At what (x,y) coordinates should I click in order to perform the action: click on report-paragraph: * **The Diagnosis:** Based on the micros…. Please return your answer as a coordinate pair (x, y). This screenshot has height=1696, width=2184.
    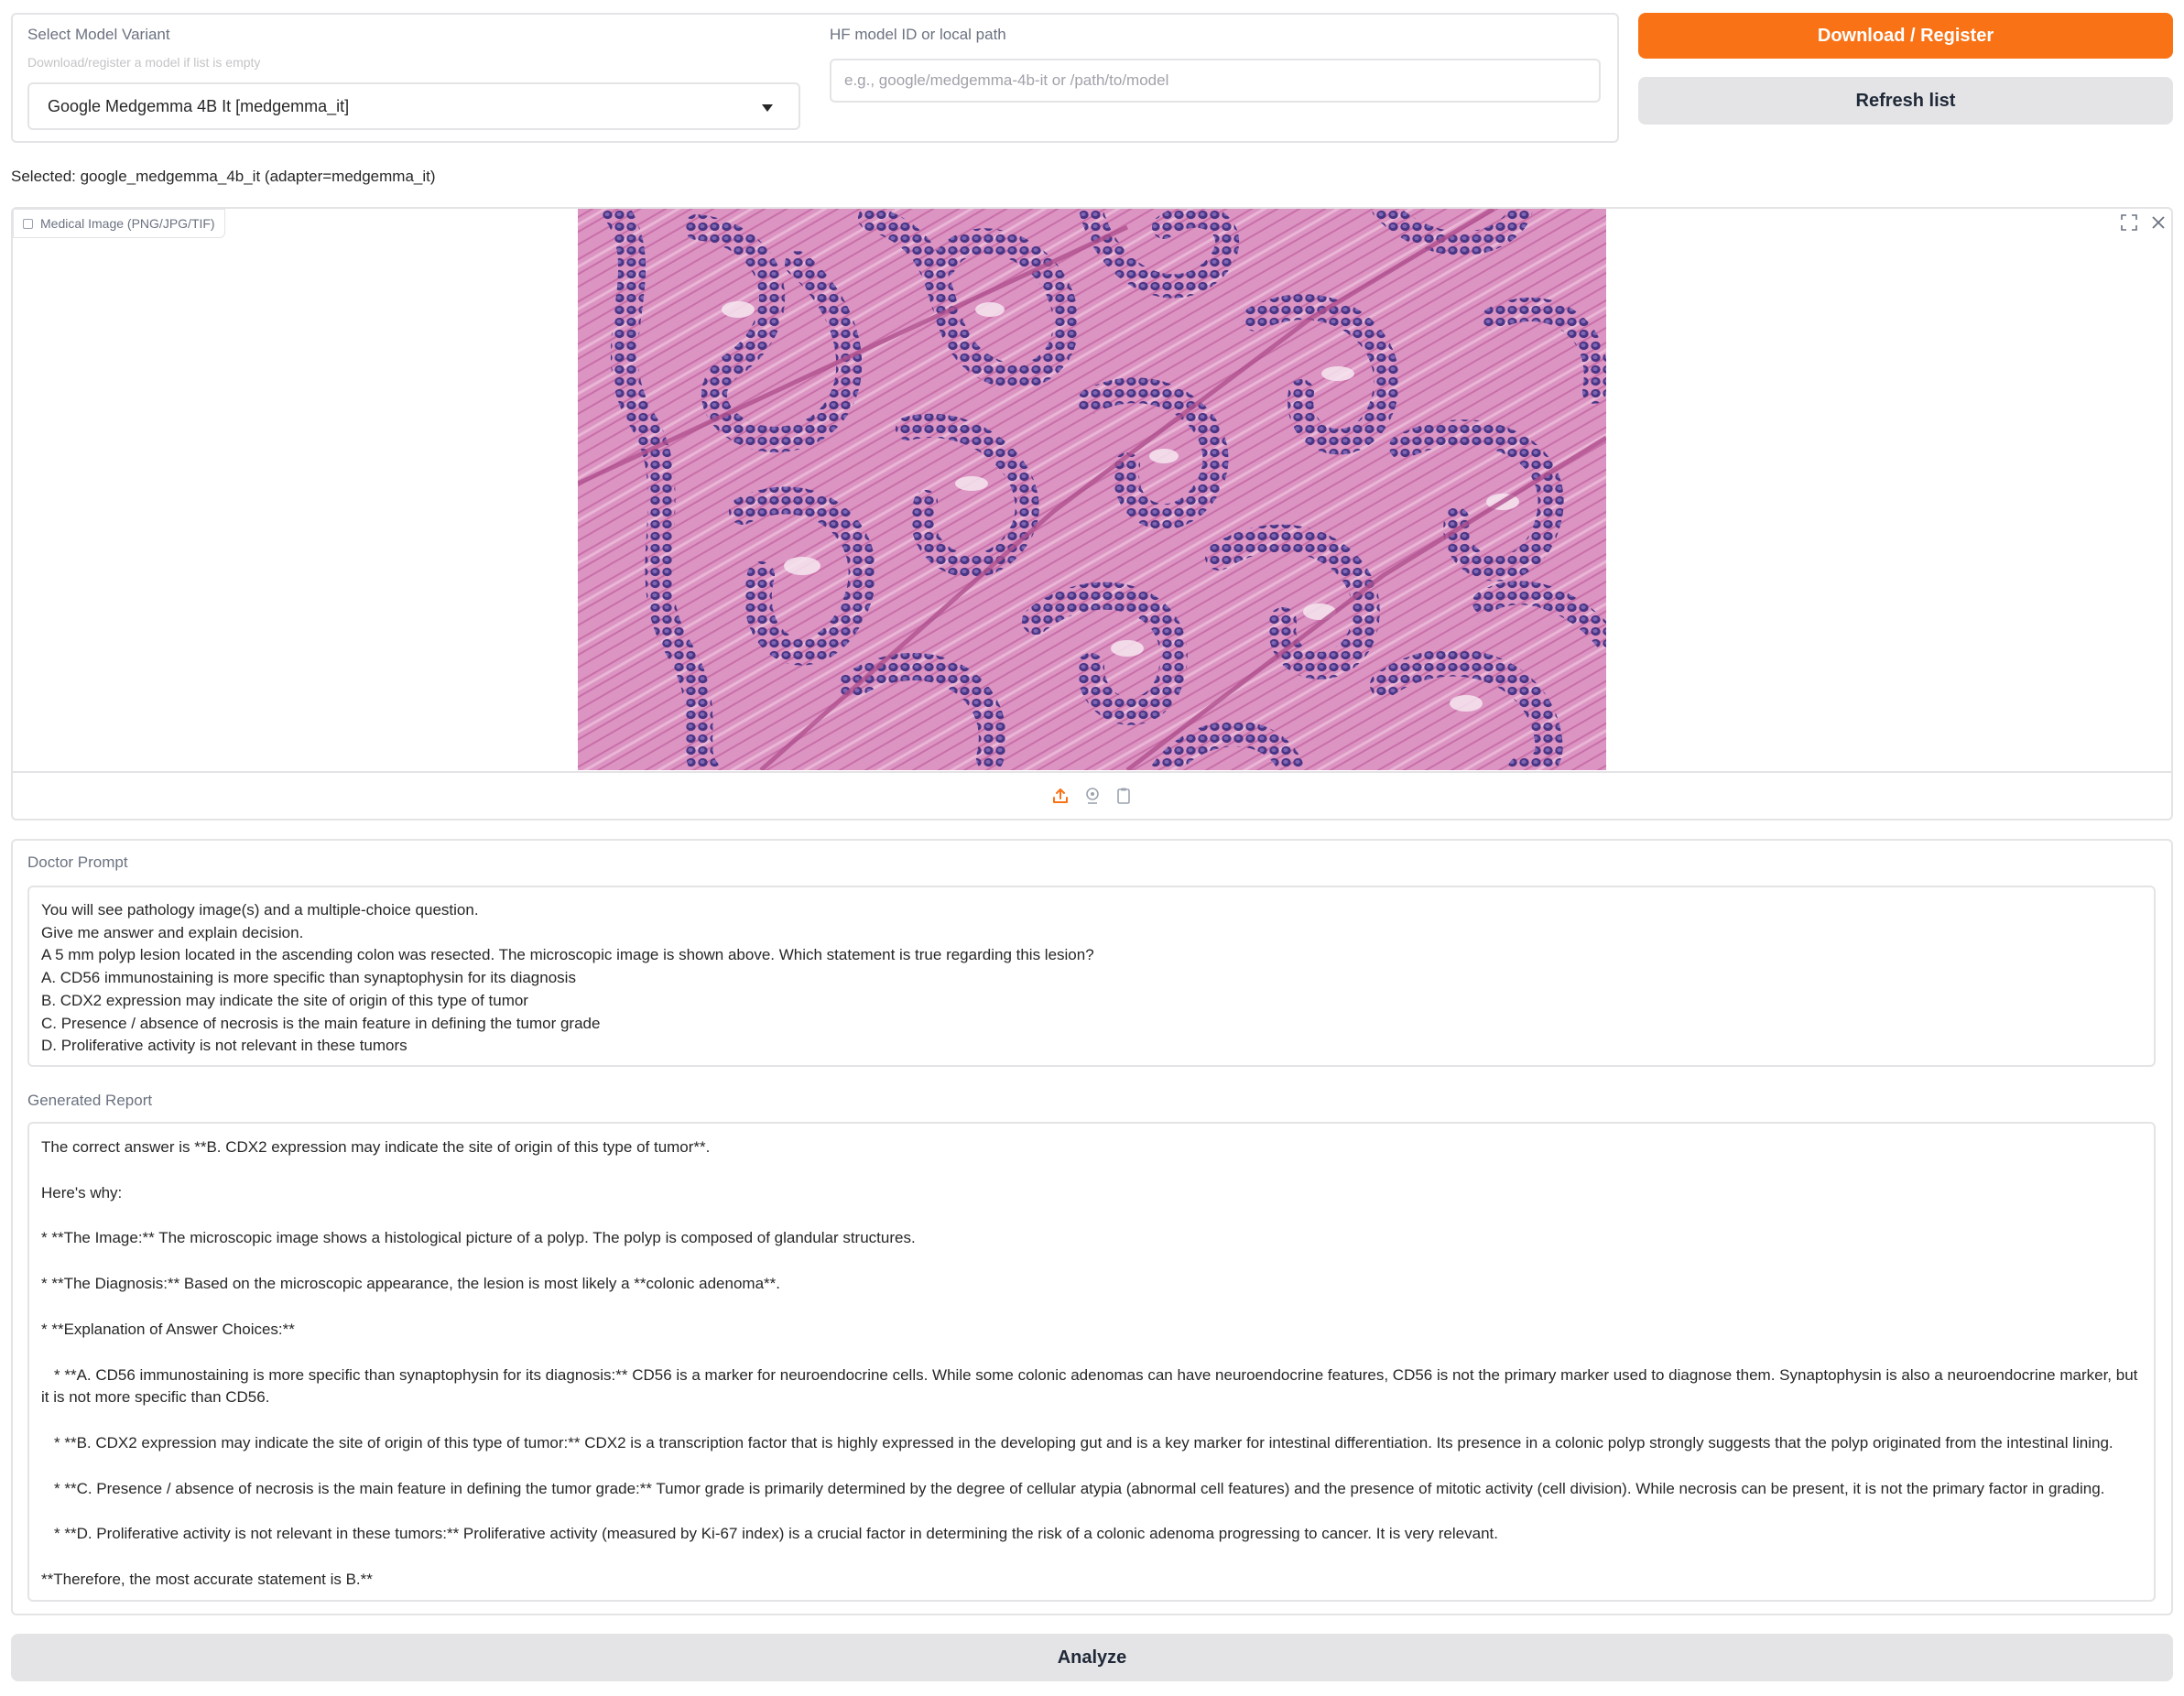
    Looking at the image, I should click on (410, 1284).